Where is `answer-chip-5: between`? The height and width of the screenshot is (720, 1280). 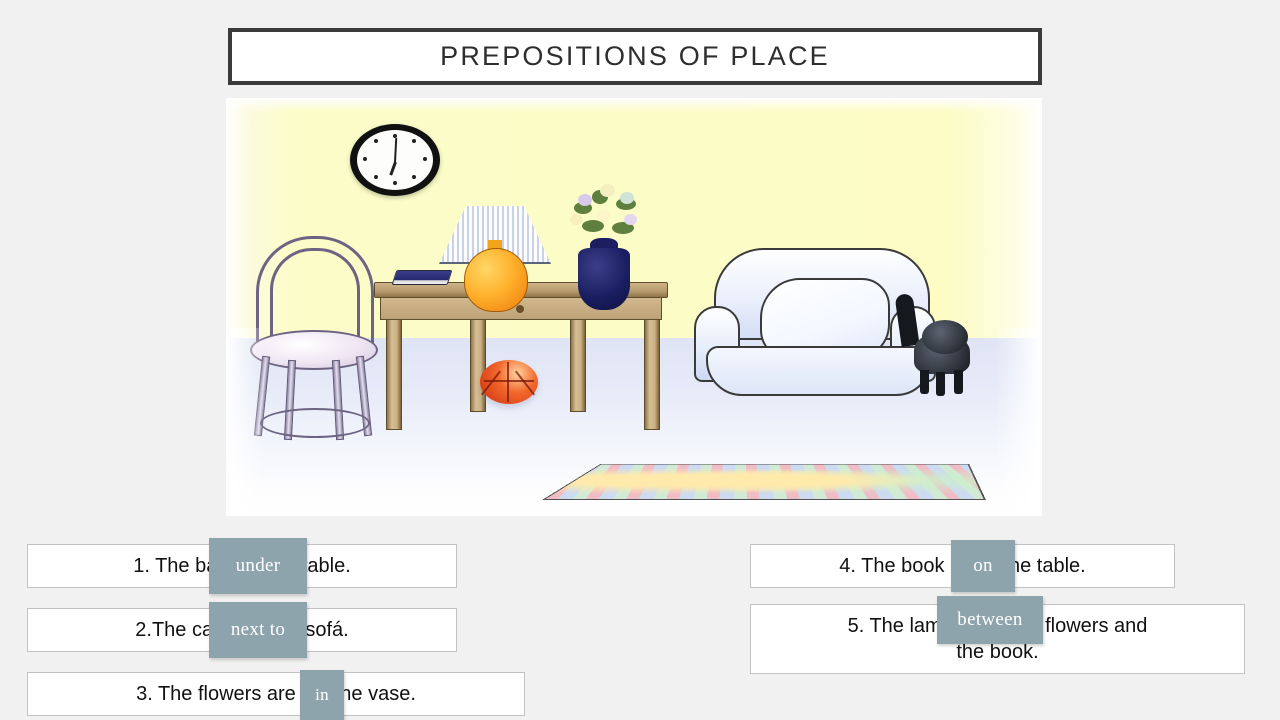 answer-chip-5: between is located at coordinates (990, 620).